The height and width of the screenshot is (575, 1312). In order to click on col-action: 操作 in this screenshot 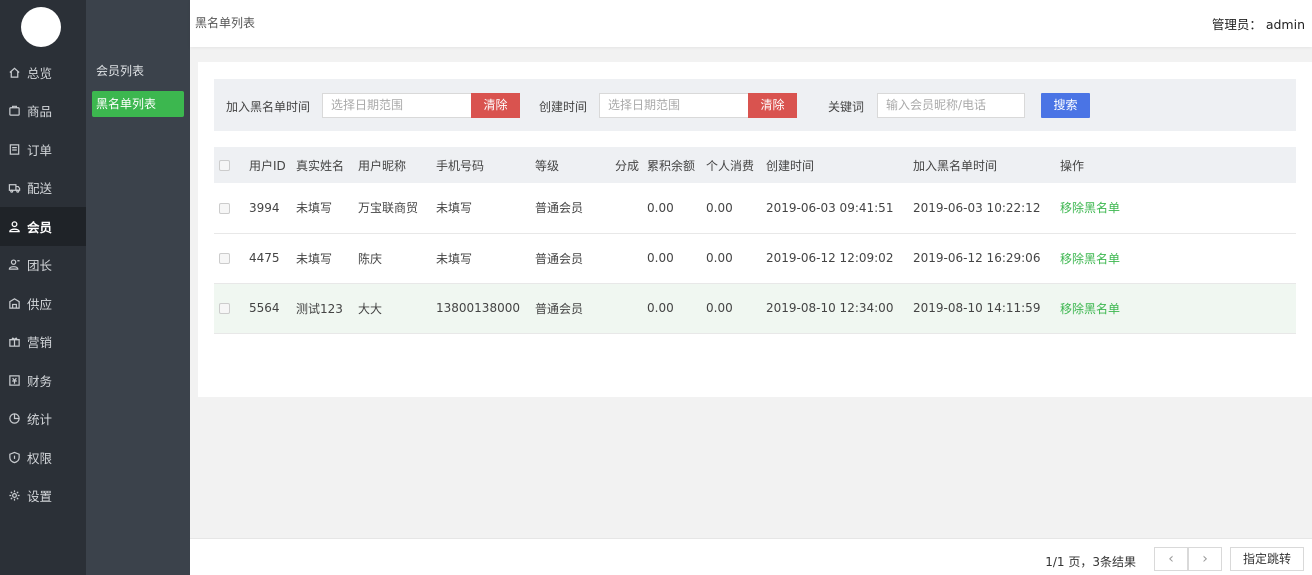, I will do `click(1072, 165)`.